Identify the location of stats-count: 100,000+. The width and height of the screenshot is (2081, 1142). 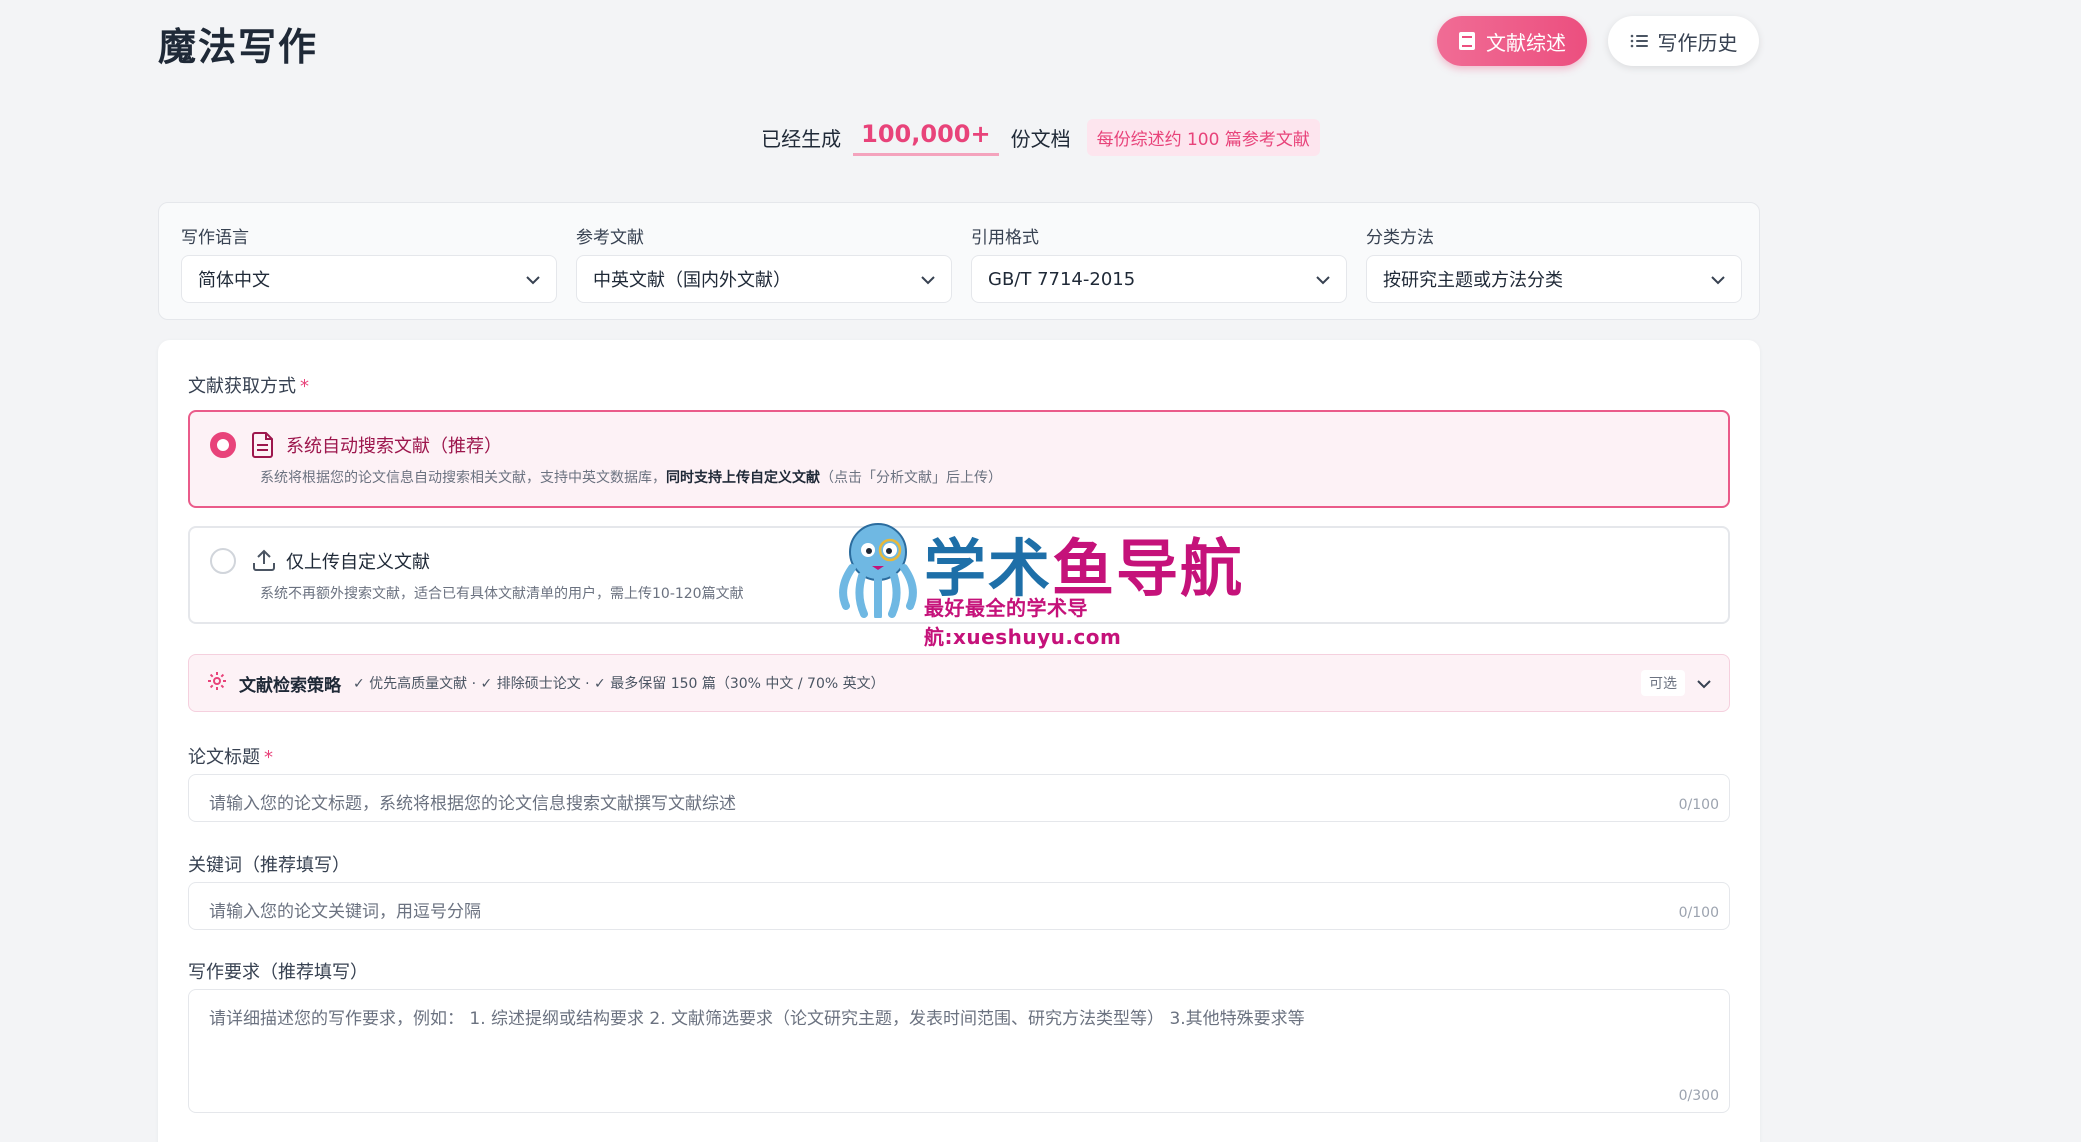
(926, 137).